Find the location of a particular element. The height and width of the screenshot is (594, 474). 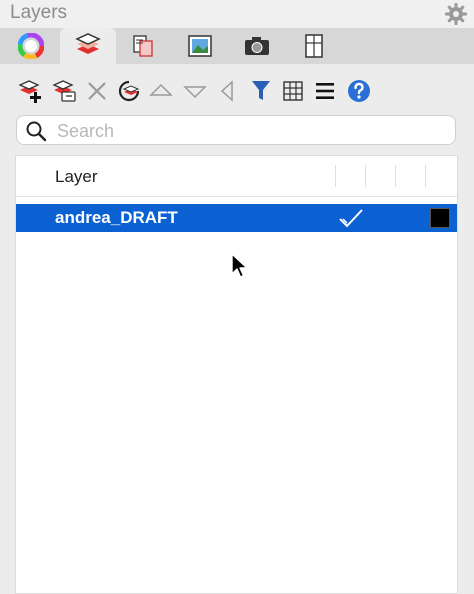

add-layer-button is located at coordinates (31, 91).